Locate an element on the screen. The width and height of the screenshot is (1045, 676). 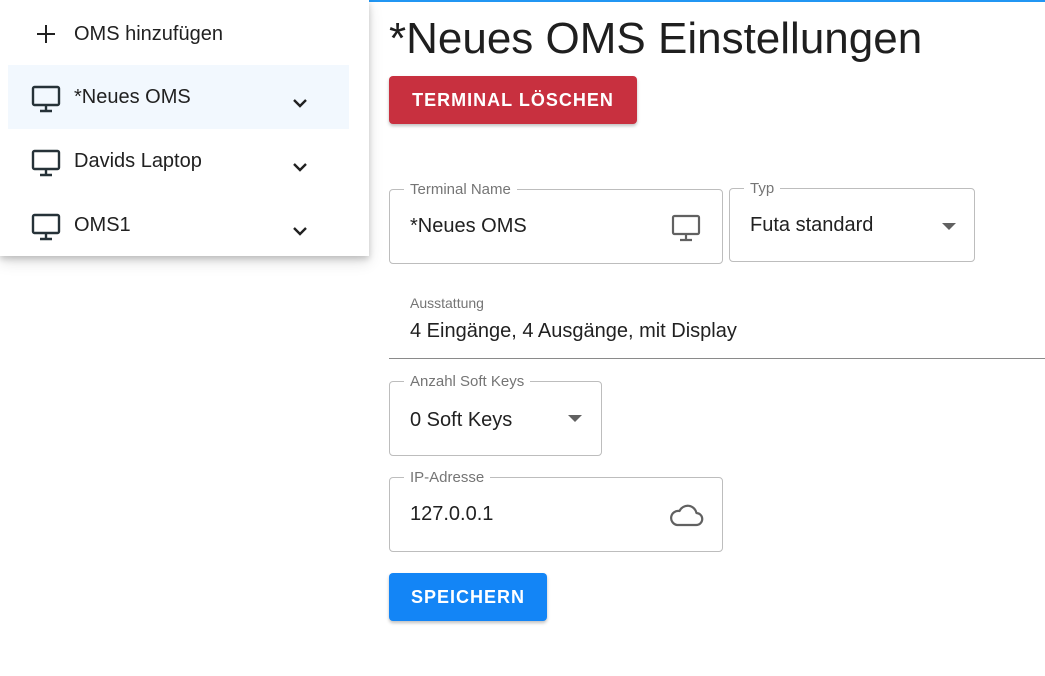
terminal-name-field: Terminal Name *Neues OMS is located at coordinates (556, 222).